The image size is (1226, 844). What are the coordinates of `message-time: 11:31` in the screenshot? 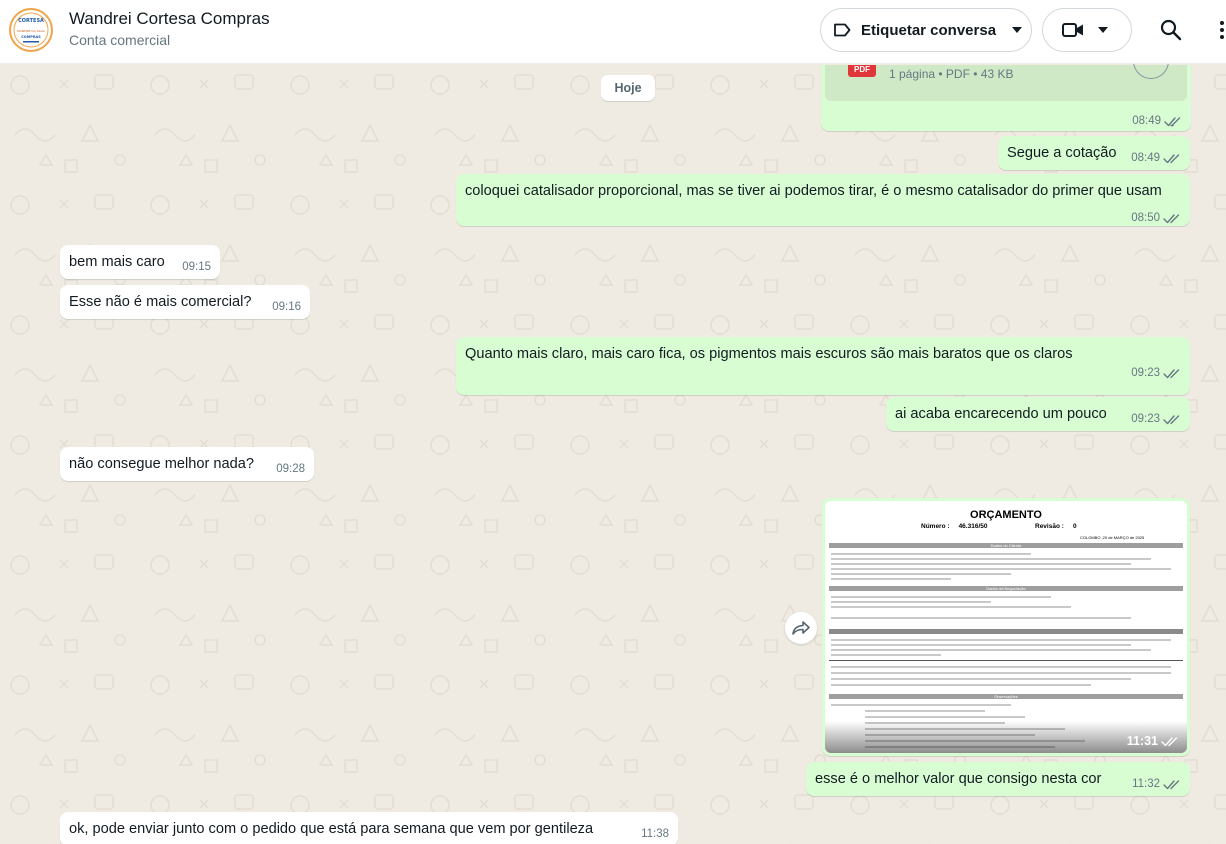 It's located at (1142, 741).